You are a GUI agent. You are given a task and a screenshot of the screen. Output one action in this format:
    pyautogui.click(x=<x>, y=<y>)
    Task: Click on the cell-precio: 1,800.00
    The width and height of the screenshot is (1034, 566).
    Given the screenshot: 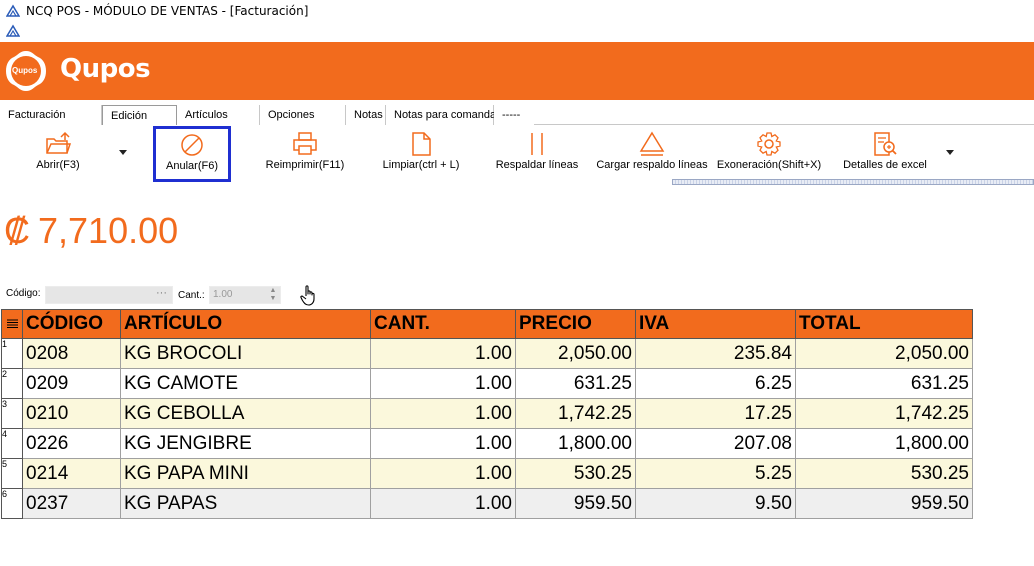 What is the action you would take?
    pyautogui.click(x=575, y=443)
    